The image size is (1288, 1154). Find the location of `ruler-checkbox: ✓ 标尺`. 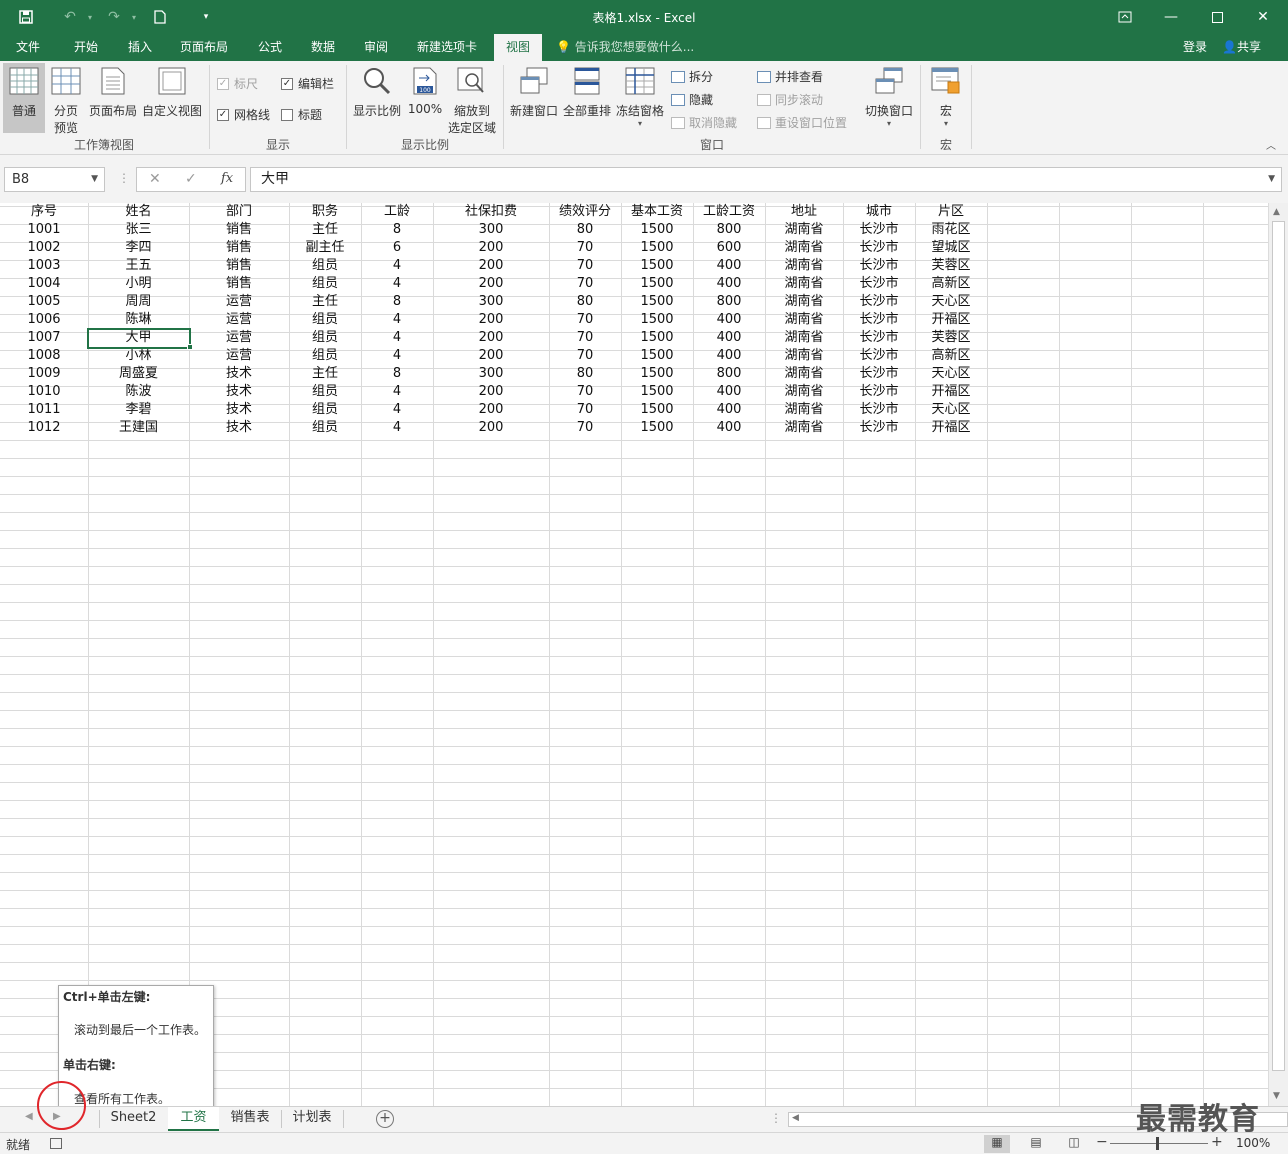

ruler-checkbox: ✓ 标尺 is located at coordinates (237, 83).